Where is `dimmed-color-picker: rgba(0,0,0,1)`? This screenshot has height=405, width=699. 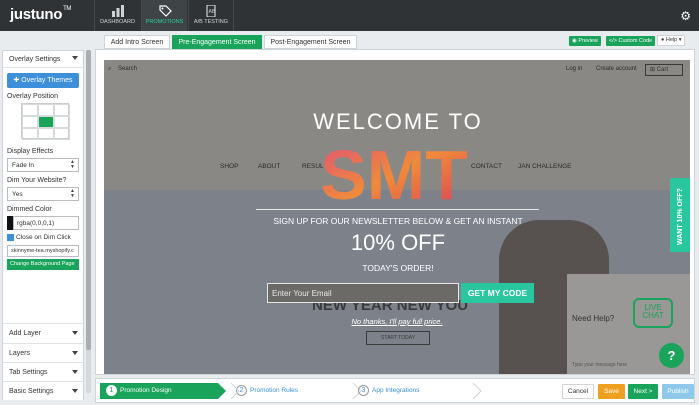 dimmed-color-picker: rgba(0,0,0,1) is located at coordinates (43, 223).